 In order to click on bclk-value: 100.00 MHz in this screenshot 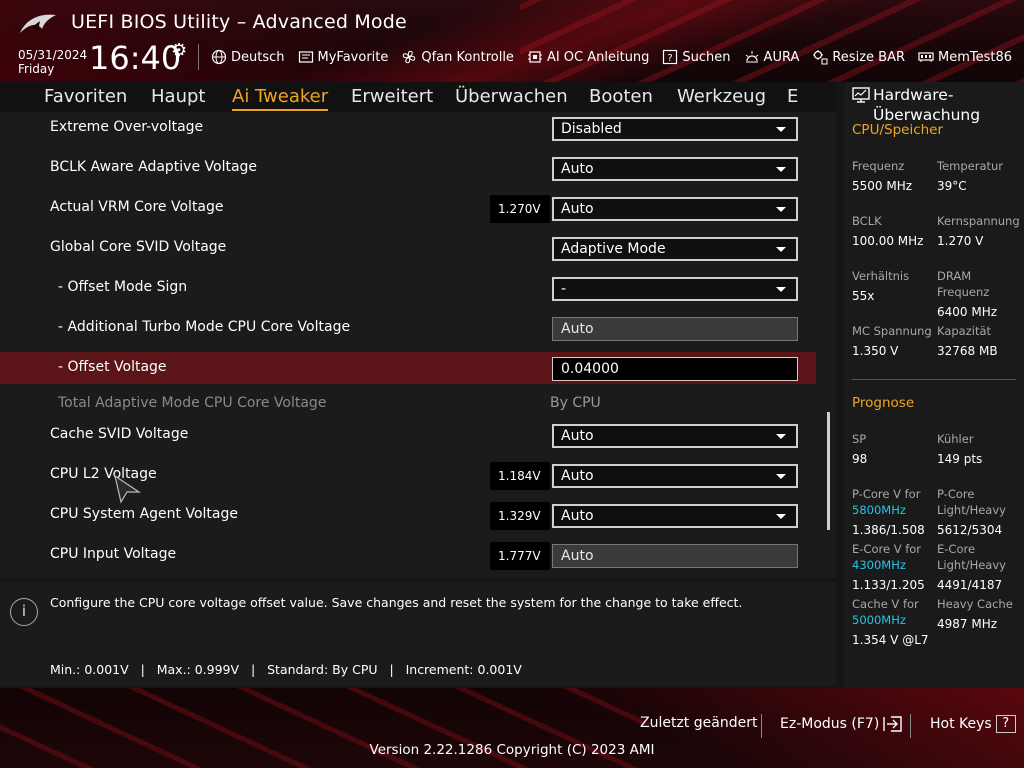, I will do `click(888, 241)`.